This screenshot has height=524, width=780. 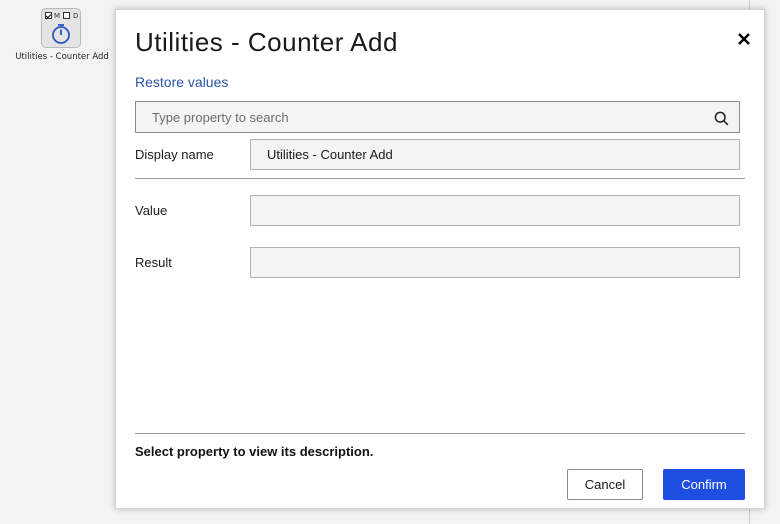 What do you see at coordinates (48, 15) in the screenshot?
I see `checkbox-m` at bounding box center [48, 15].